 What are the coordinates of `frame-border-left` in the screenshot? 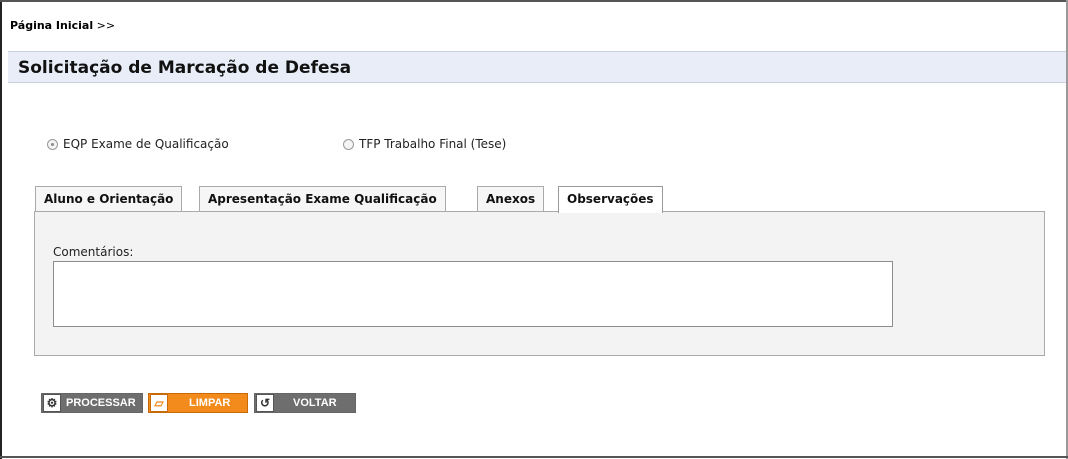 It's located at (1, 229).